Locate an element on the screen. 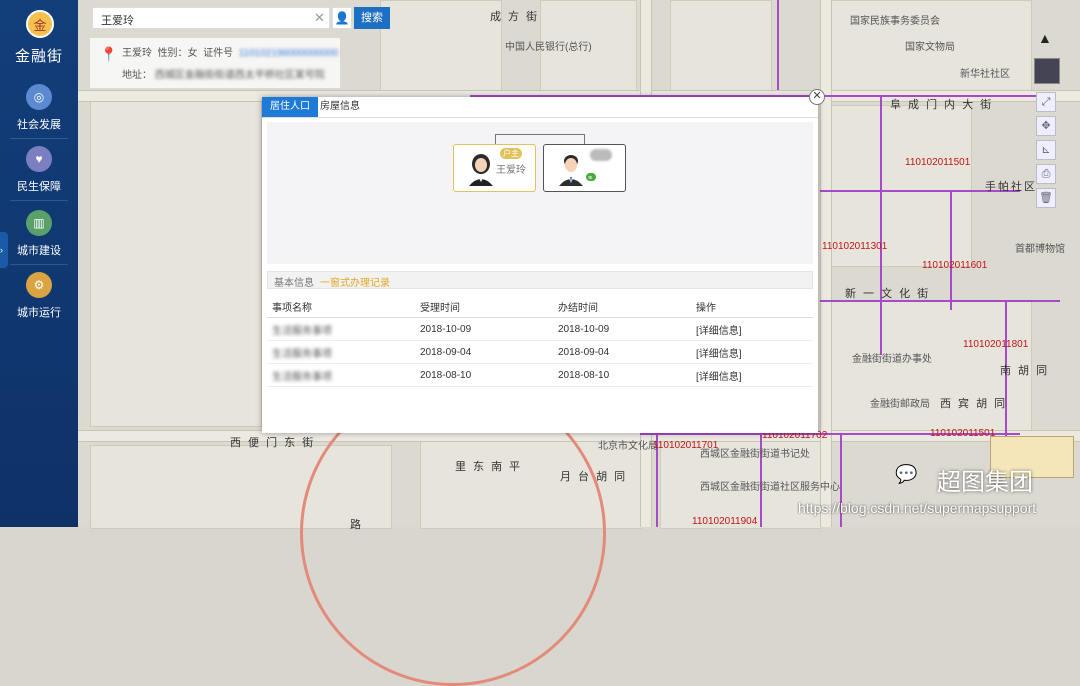 This screenshot has width=1080, height=686. tab-residents: 居住人口 is located at coordinates (290, 107).